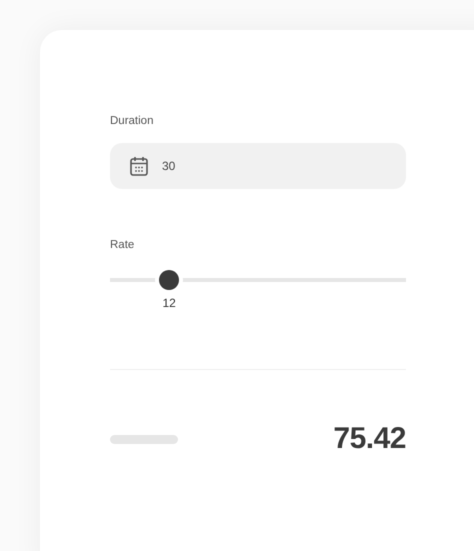 This screenshot has height=551, width=474. Describe the element at coordinates (369, 439) in the screenshot. I see `total-value: 75.42` at that location.